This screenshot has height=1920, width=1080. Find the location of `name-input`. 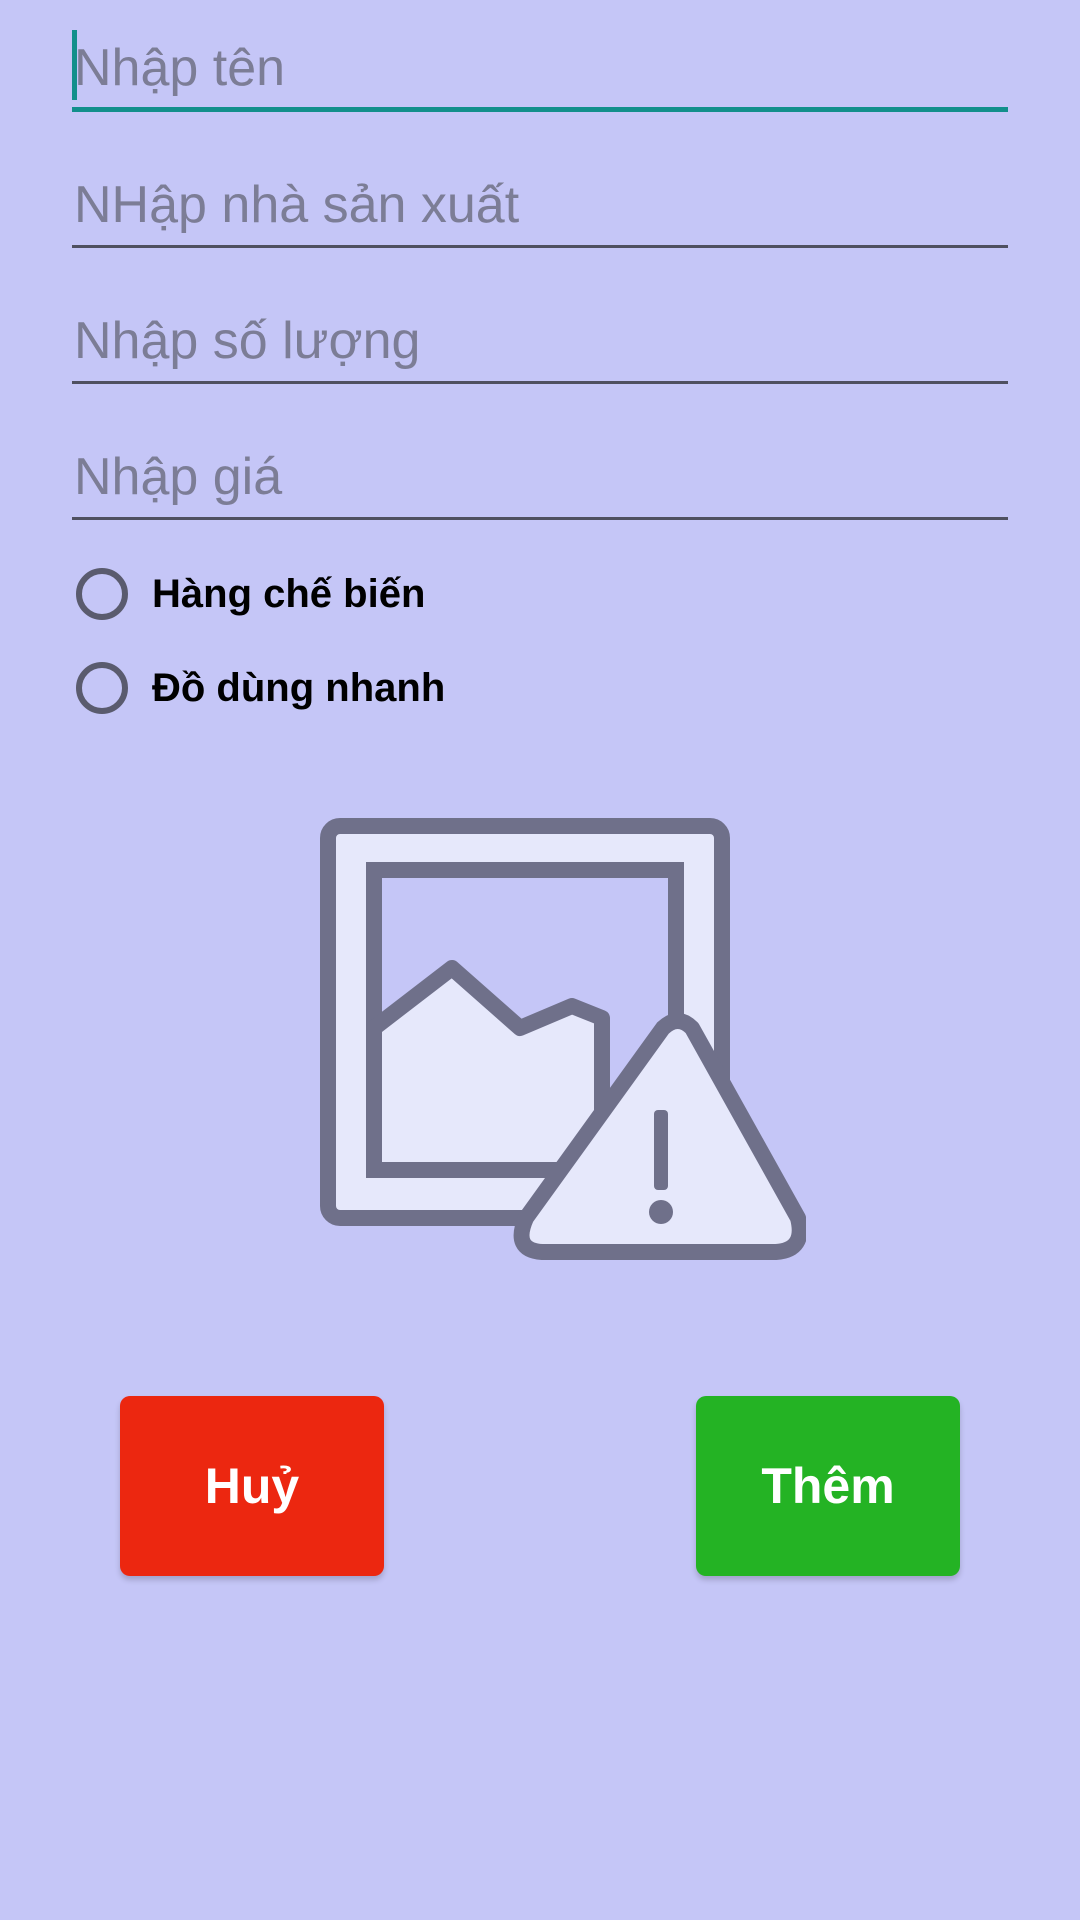

name-input is located at coordinates (540, 67).